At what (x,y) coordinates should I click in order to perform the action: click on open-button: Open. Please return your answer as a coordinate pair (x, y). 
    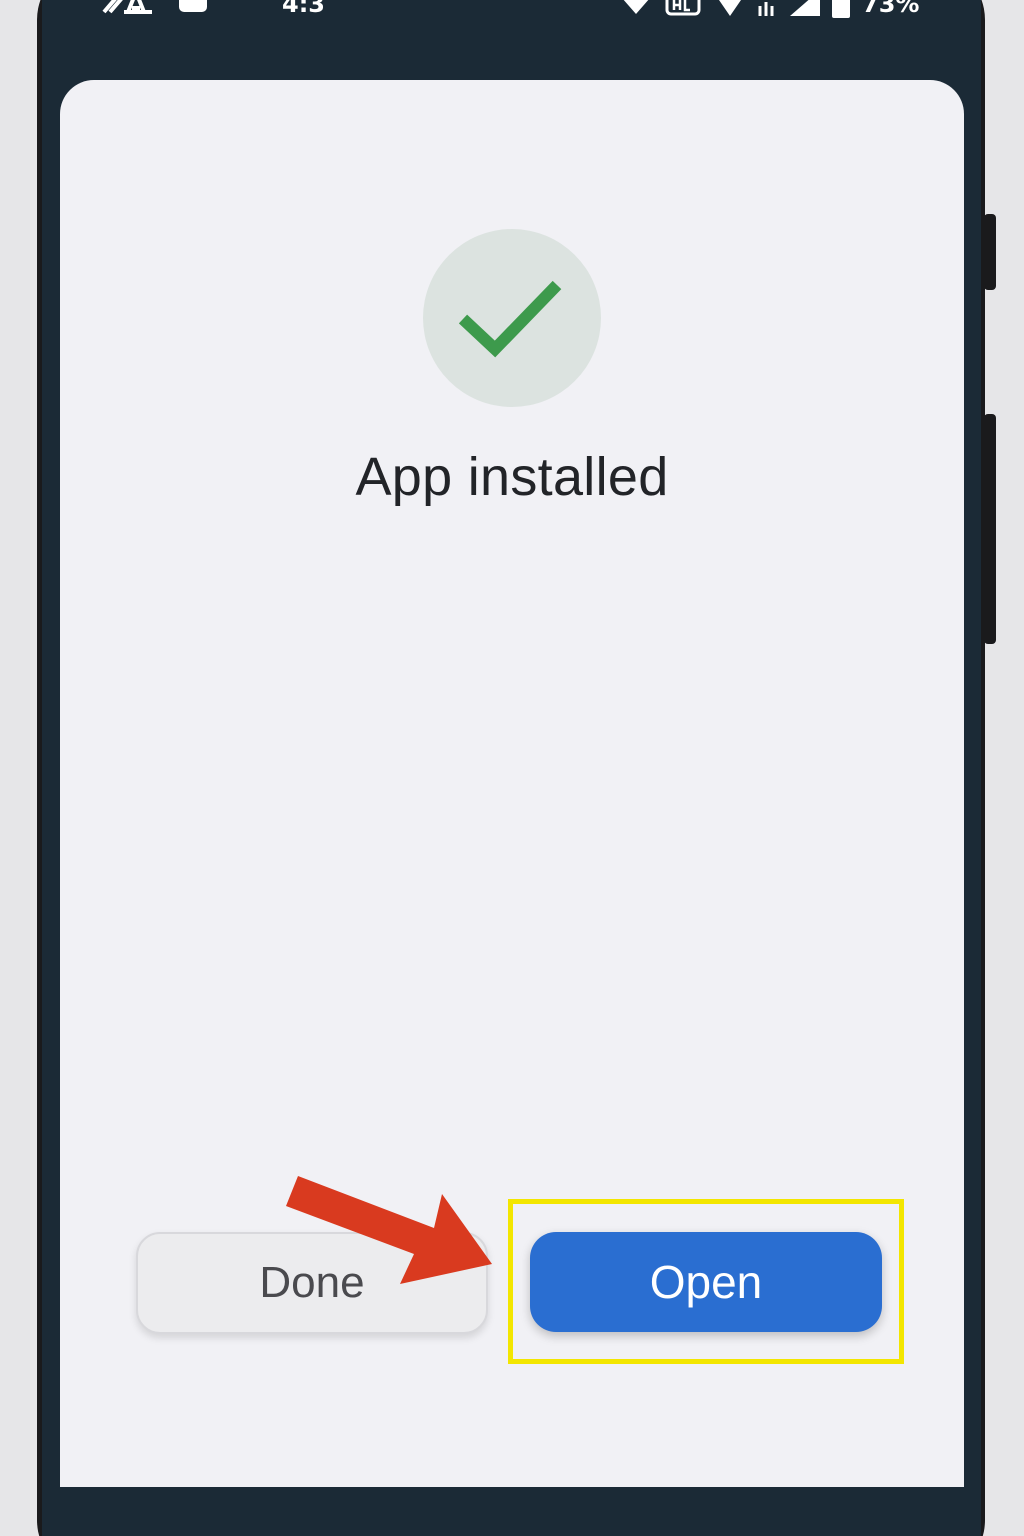
    Looking at the image, I should click on (706, 1282).